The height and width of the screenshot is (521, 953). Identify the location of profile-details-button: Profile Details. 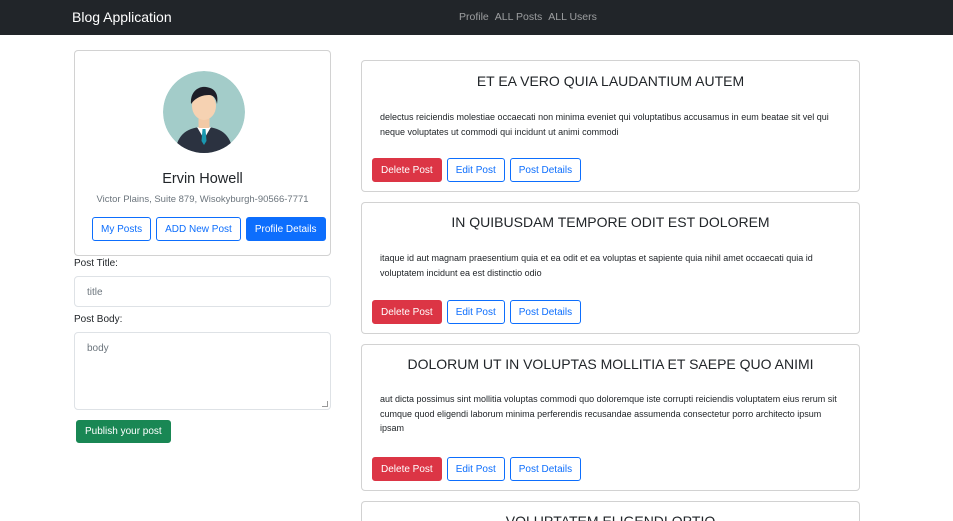
(285, 229).